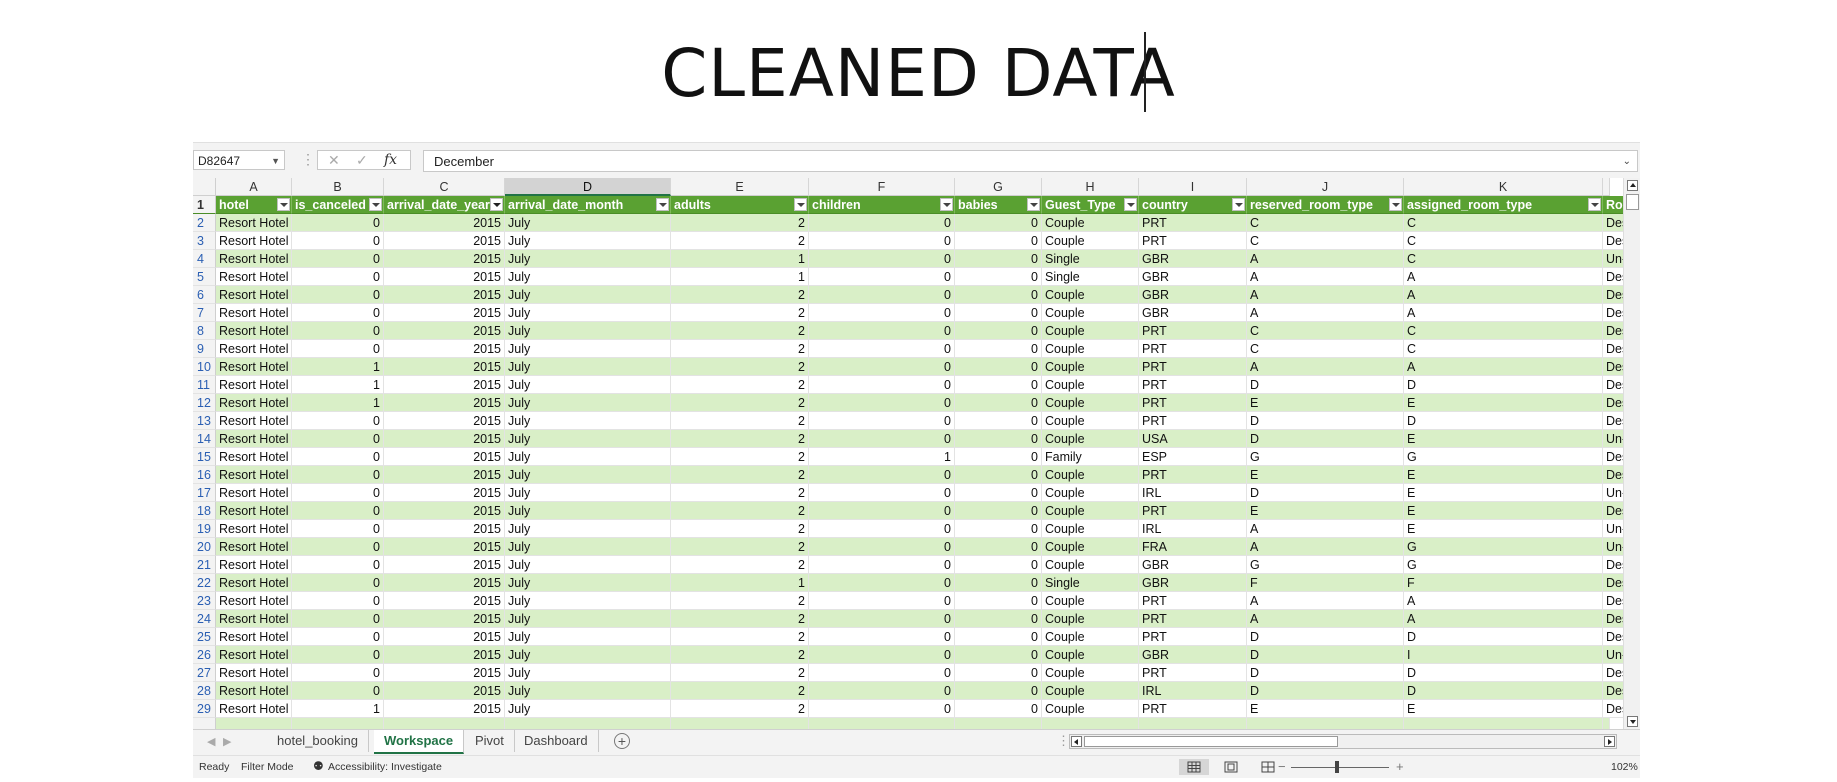 The width and height of the screenshot is (1837, 782). Describe the element at coordinates (1503, 619) in the screenshot. I see `cell-assigned-room-type: A` at that location.